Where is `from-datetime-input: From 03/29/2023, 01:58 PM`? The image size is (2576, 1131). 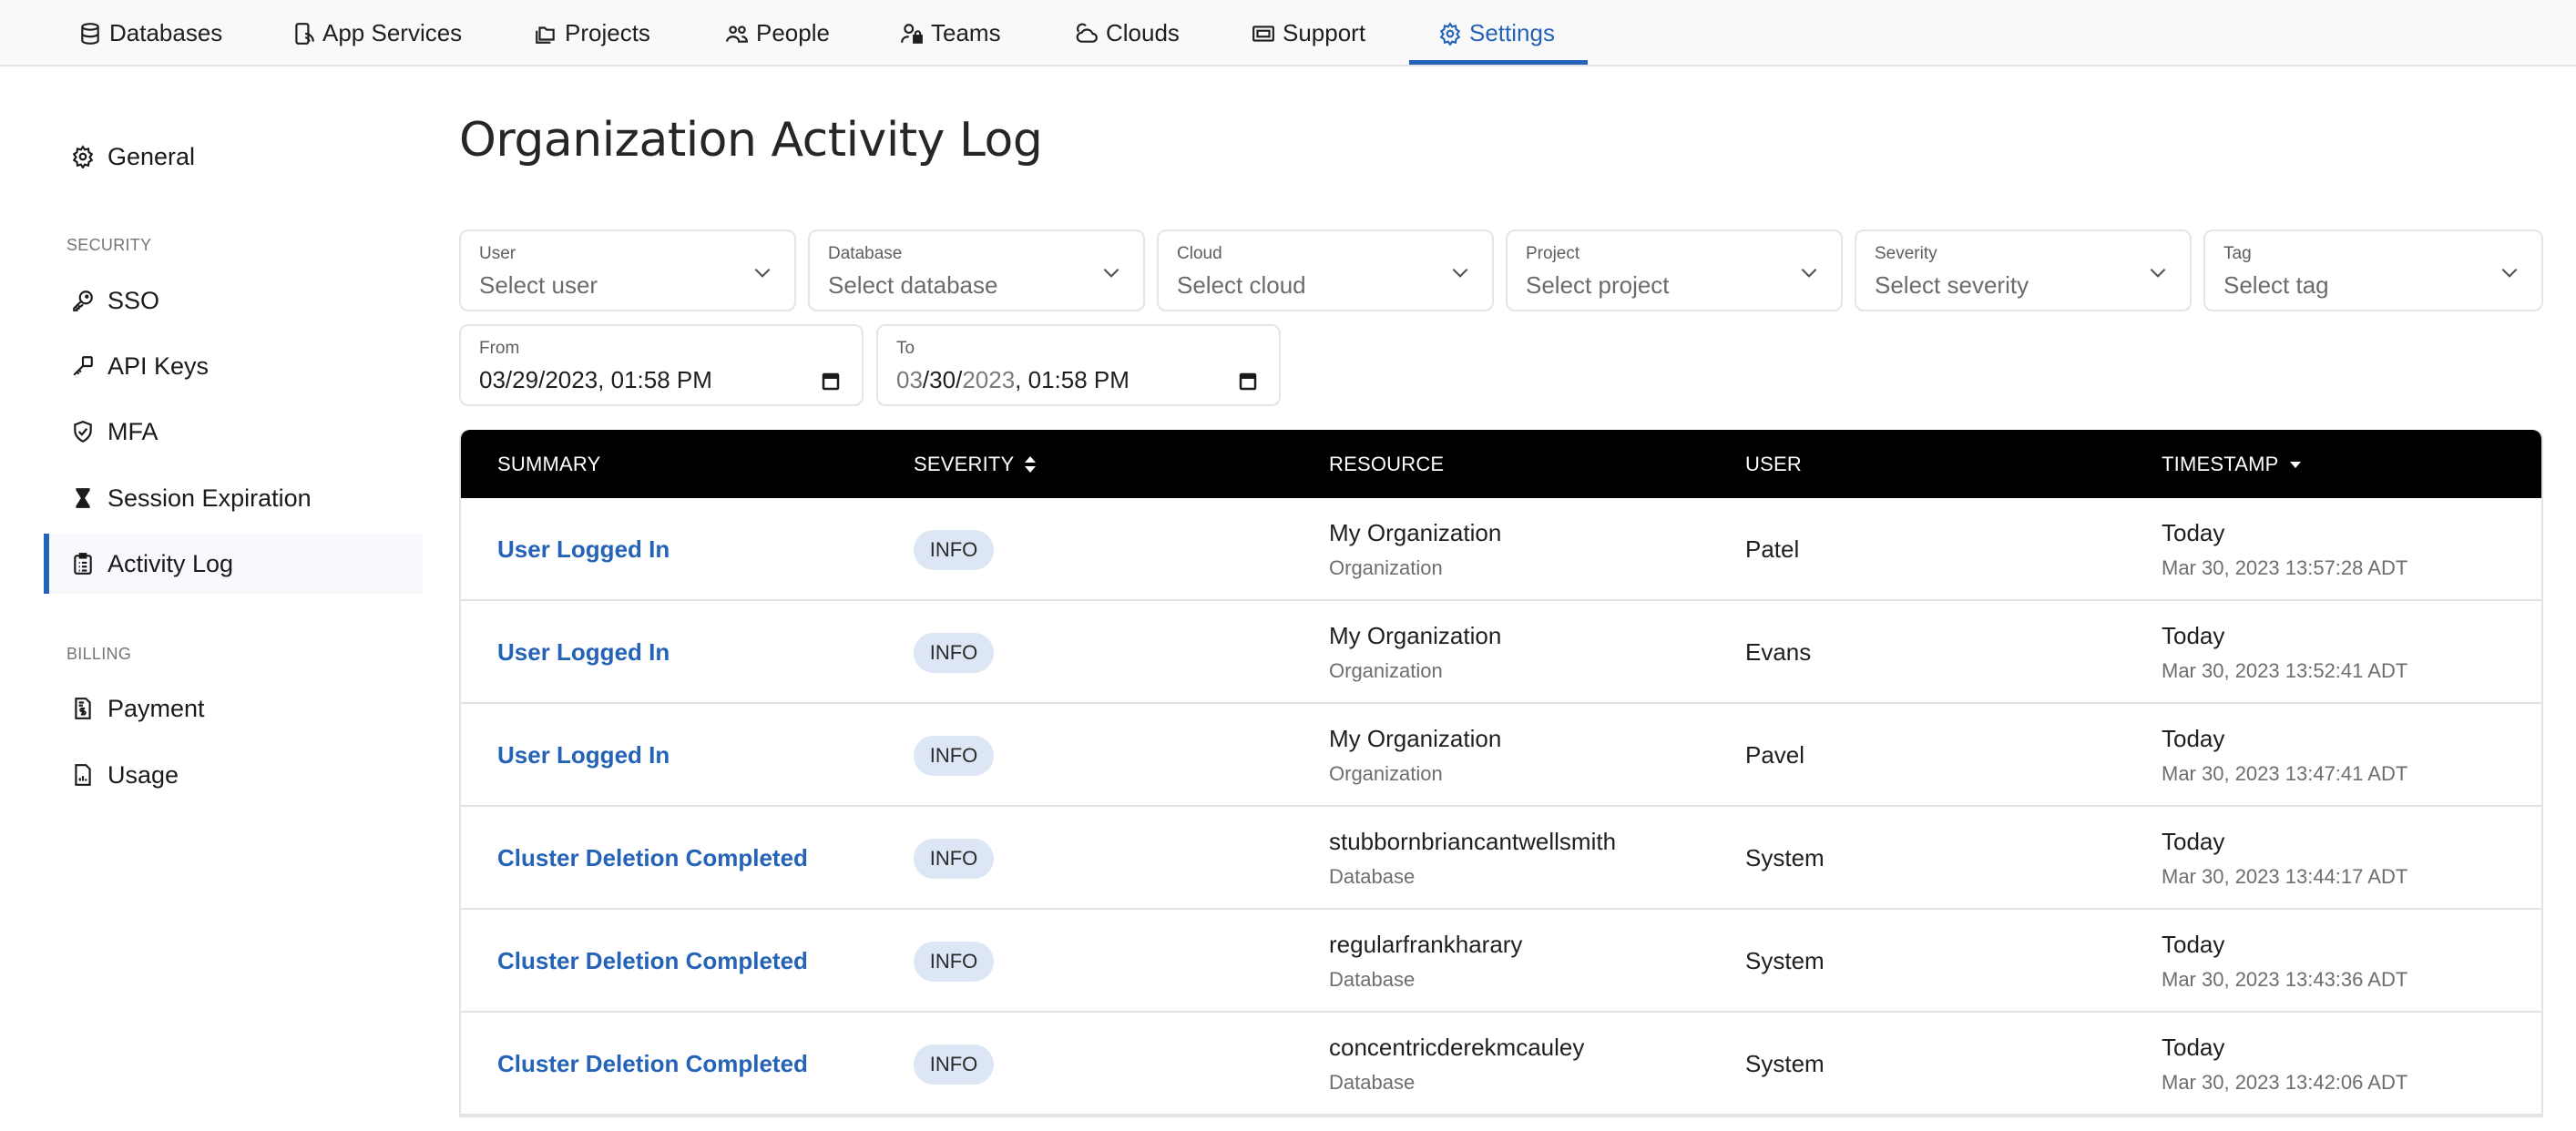
from-datetime-input: From 03/29/2023, 01:58 PM is located at coordinates (661, 365).